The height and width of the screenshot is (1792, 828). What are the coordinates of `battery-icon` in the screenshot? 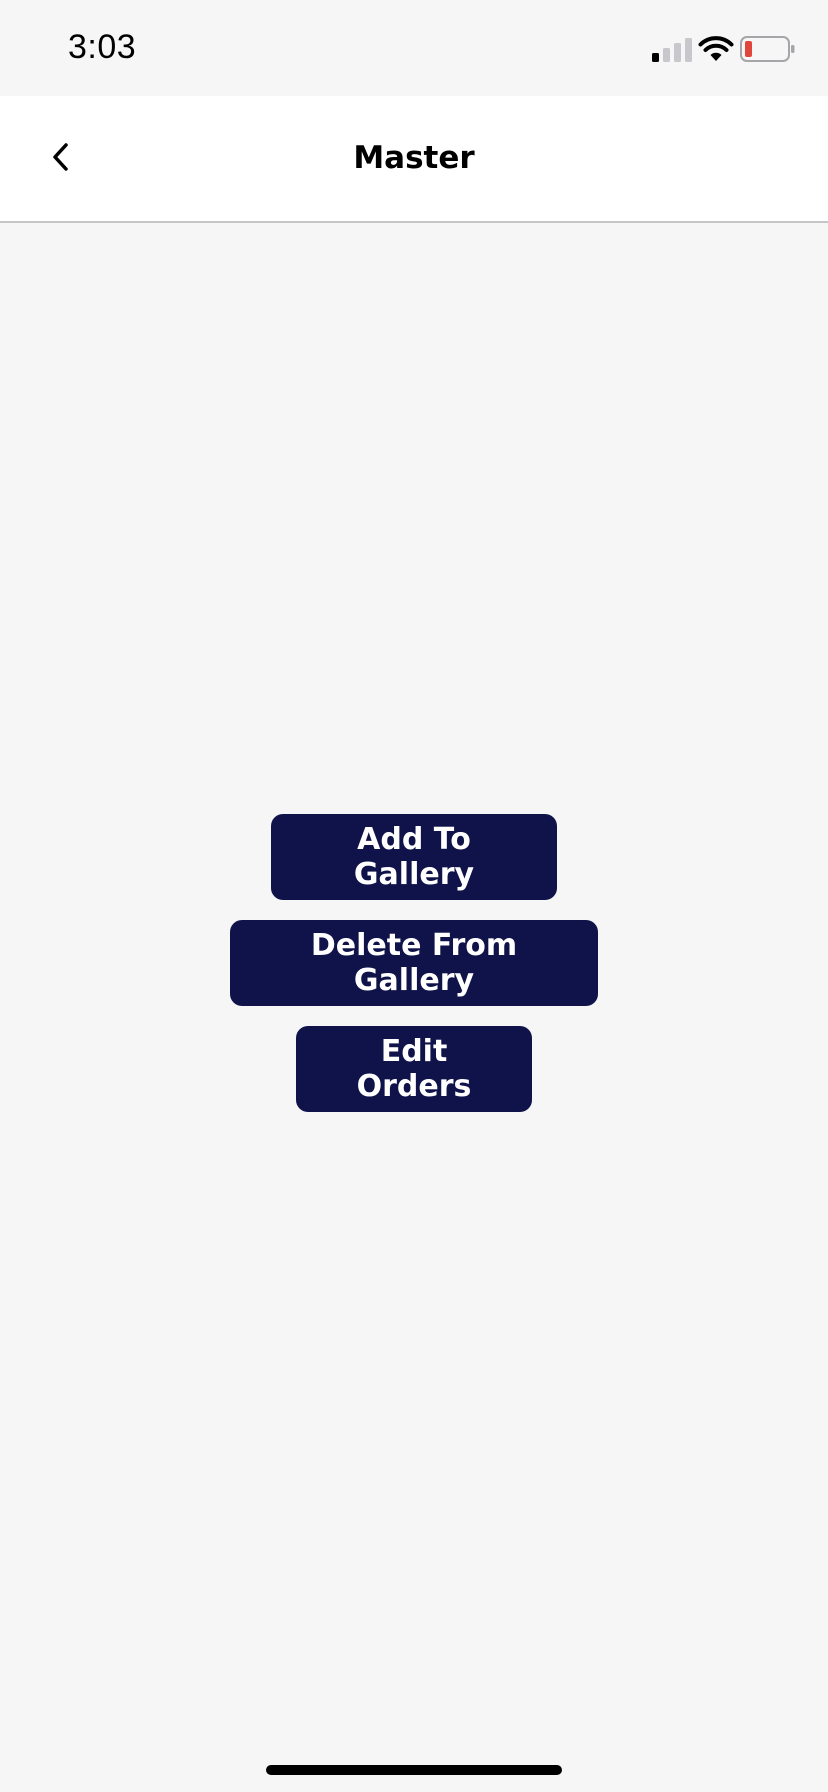 It's located at (767, 49).